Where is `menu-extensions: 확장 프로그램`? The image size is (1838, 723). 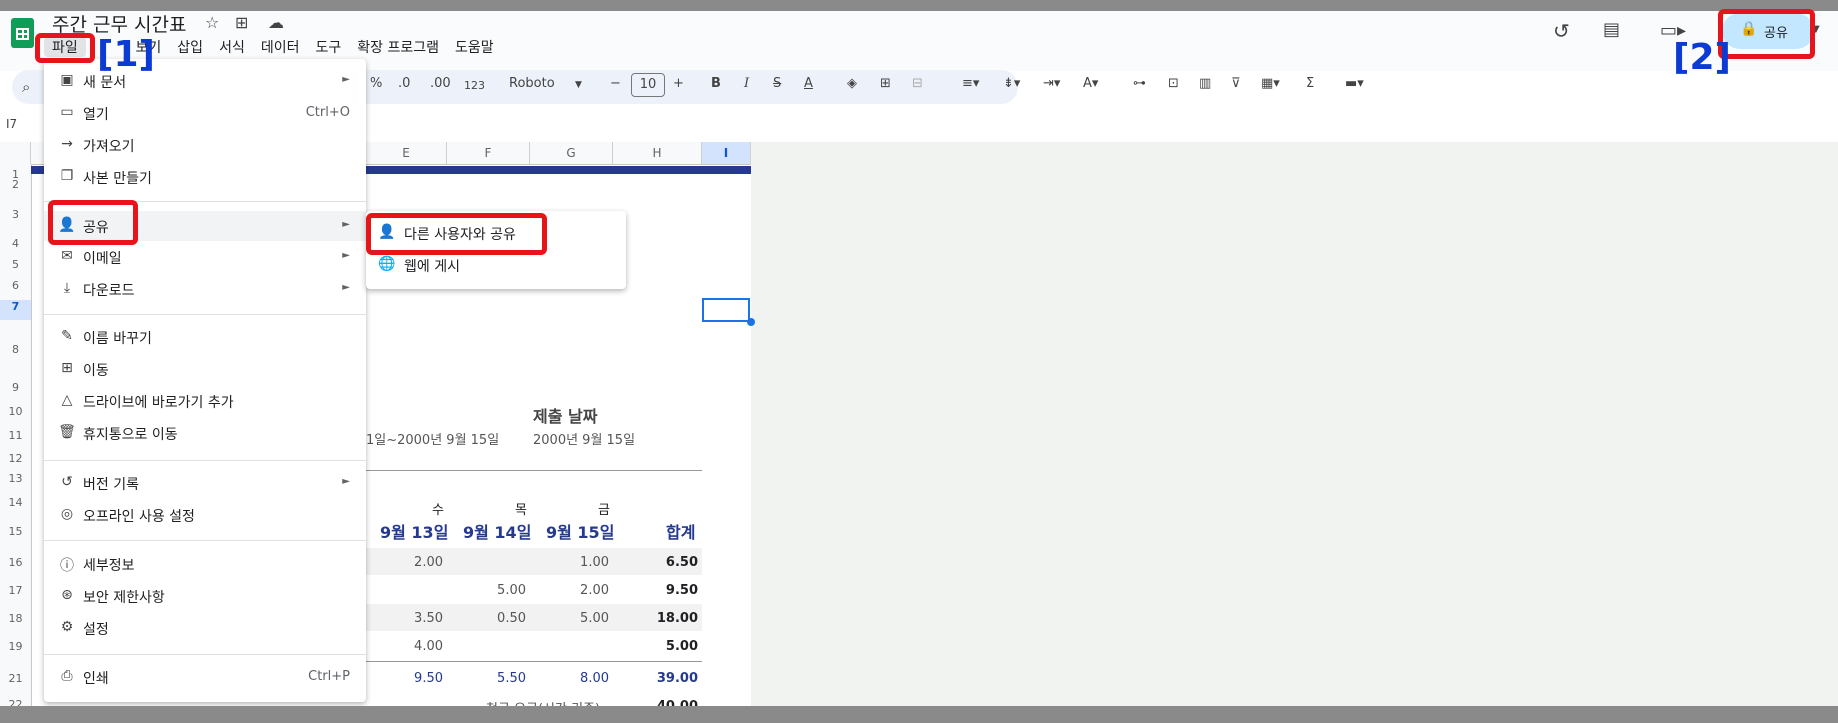
menu-extensions: 확장 프로그램 is located at coordinates (398, 47).